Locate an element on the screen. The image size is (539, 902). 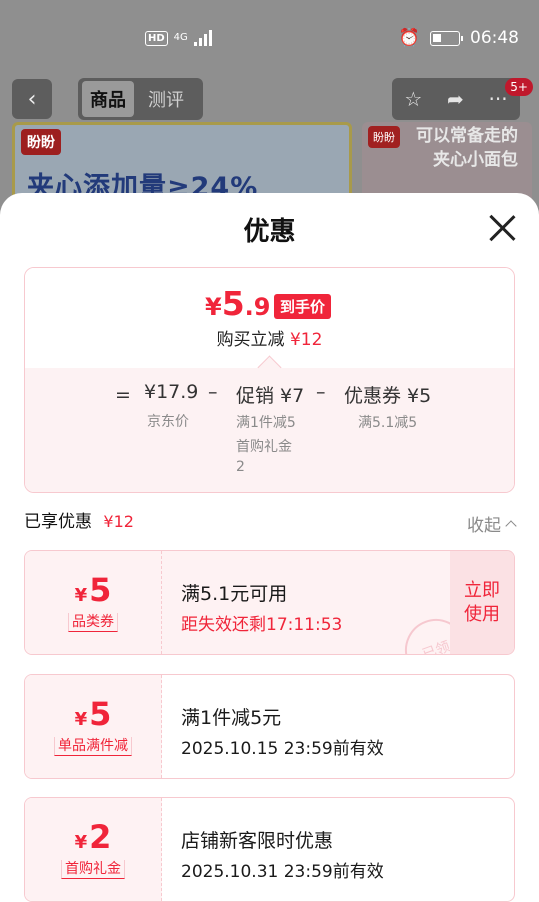
message-badge: 5+ is located at coordinates (519, 87).